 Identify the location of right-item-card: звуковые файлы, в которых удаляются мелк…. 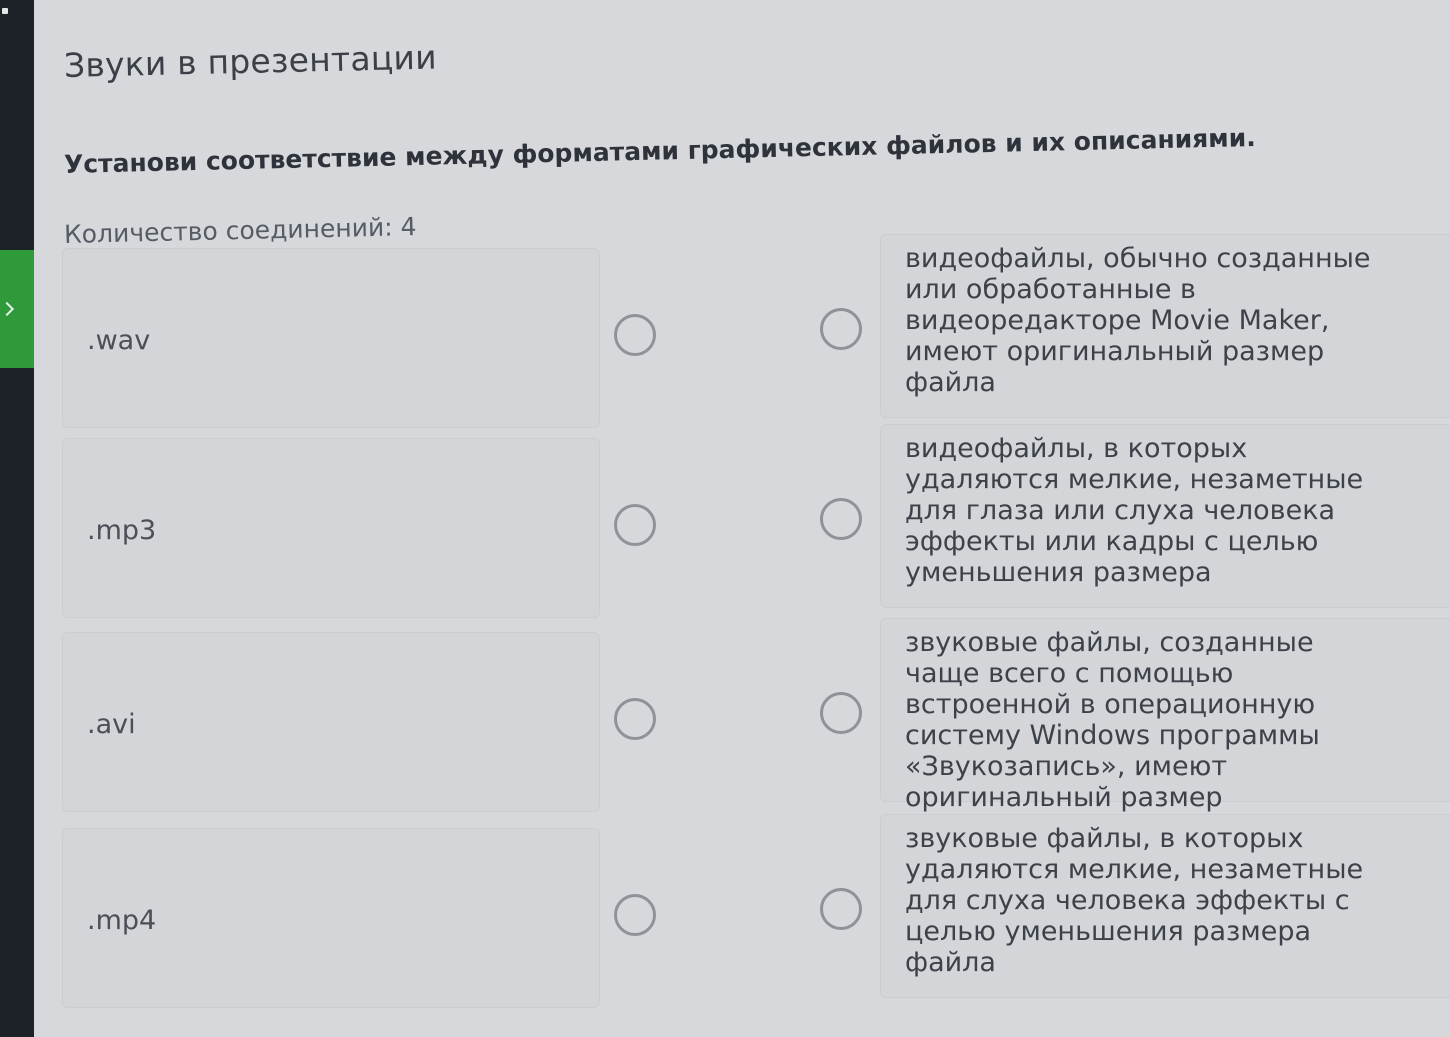
(1165, 906).